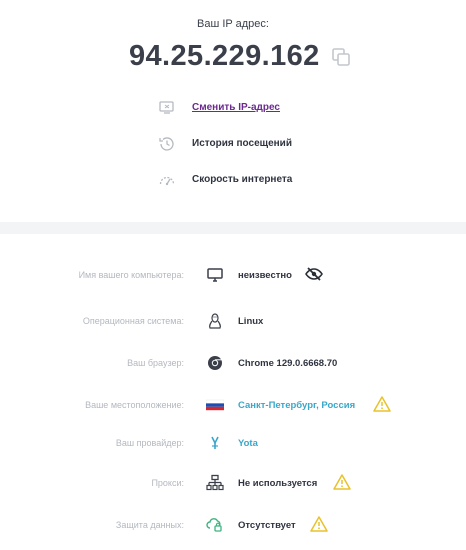 Image resolution: width=466 pixels, height=550 pixels. Describe the element at coordinates (149, 443) in the screenshot. I see `provider-label: Ваш провайдер:` at that location.